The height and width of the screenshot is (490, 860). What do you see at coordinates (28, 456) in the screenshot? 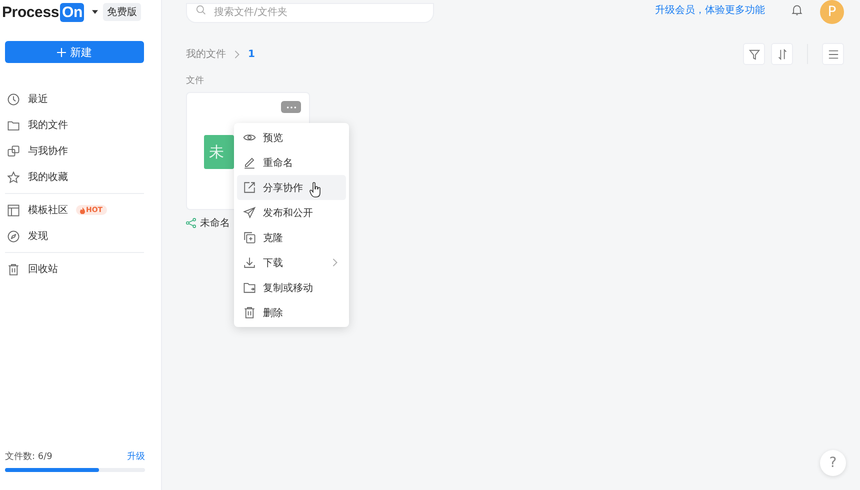
I see `file-count: 文件数: 6/9` at bounding box center [28, 456].